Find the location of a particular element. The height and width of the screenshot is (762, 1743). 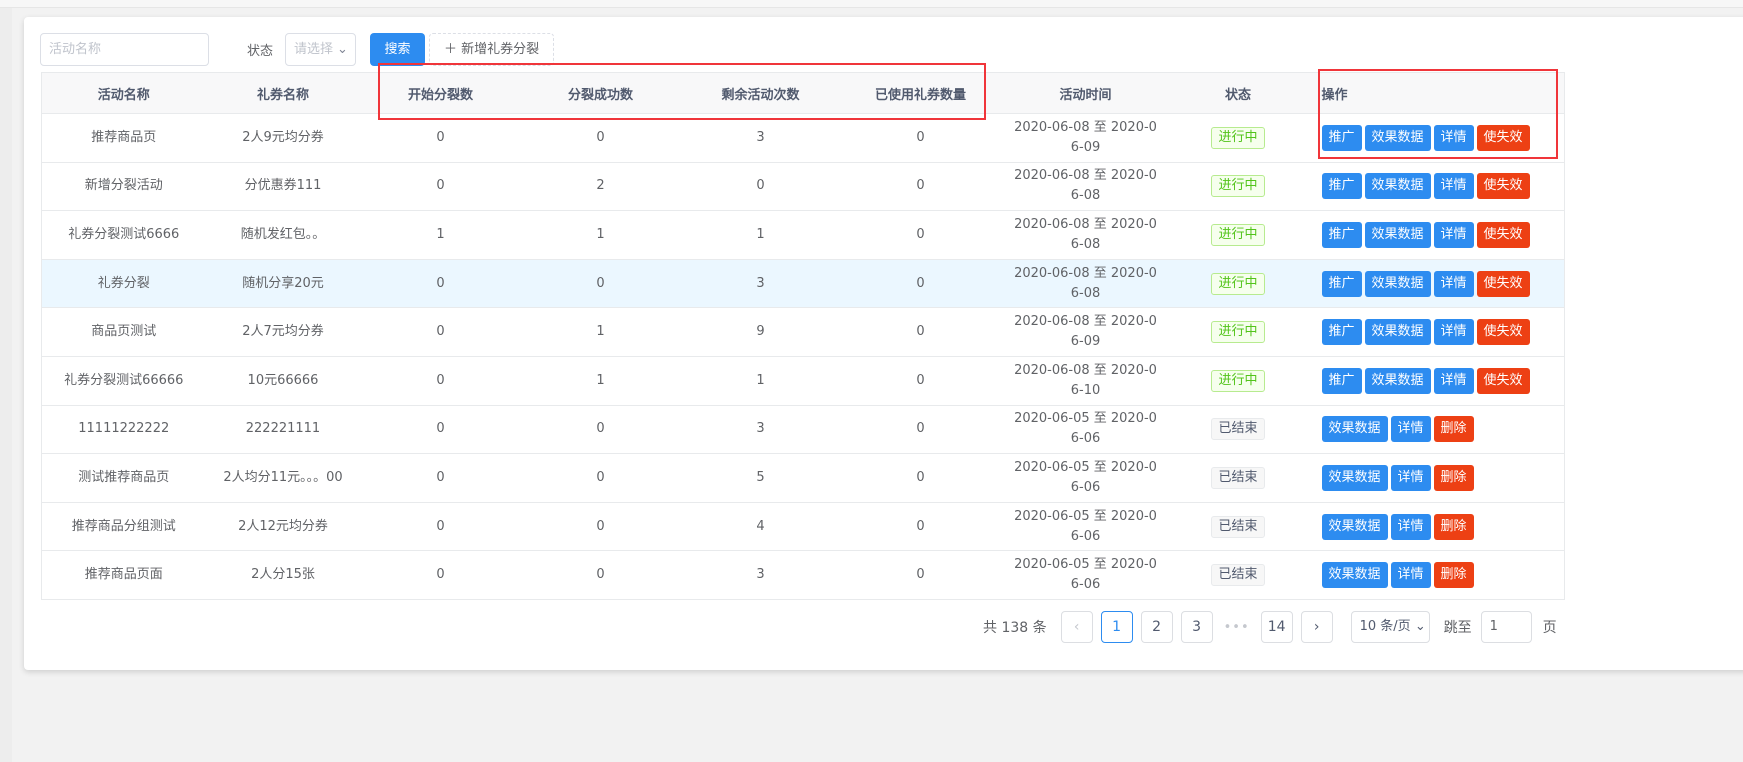

next-page-button: › is located at coordinates (1316, 627).